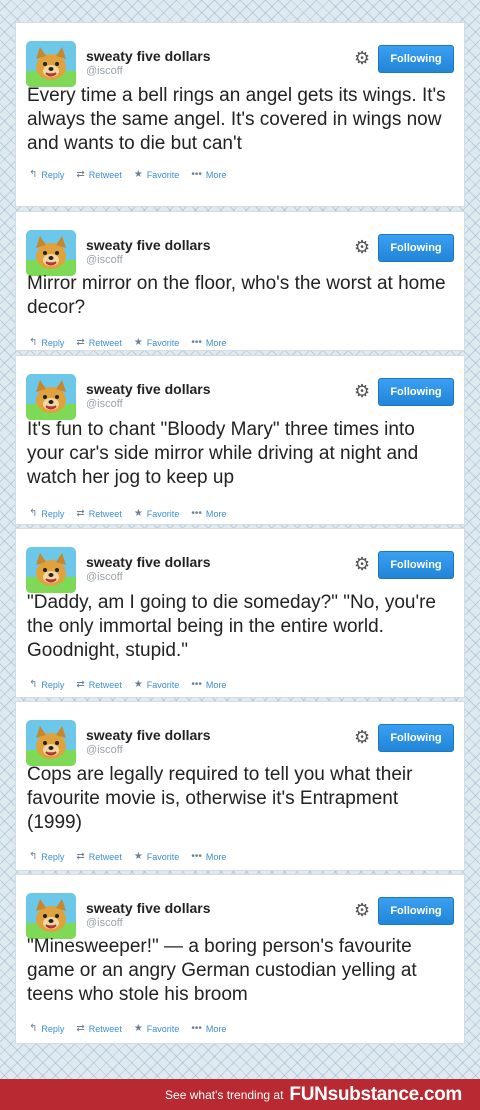 This screenshot has width=480, height=1110. I want to click on footer-text: See what's trending at, so click(224, 1094).